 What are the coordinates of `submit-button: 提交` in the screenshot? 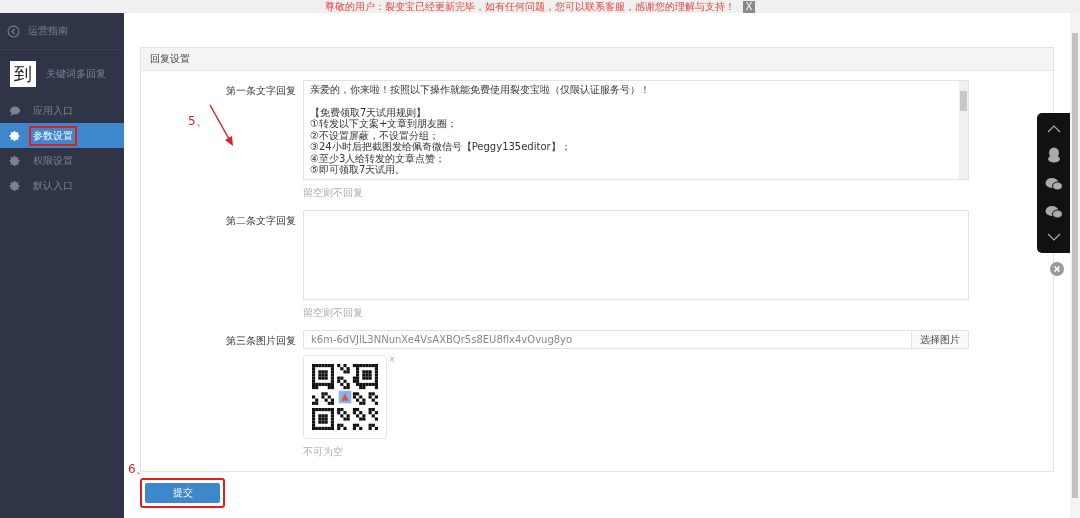 It's located at (182, 493).